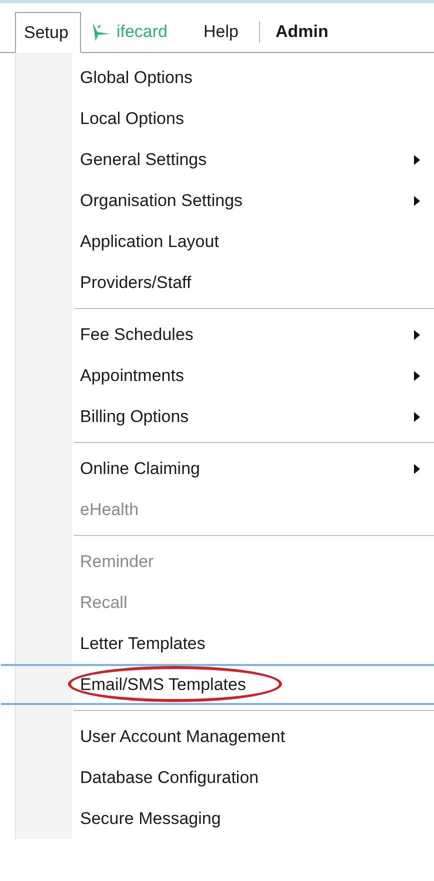  I want to click on menu-bar-item: Setup, so click(48, 32).